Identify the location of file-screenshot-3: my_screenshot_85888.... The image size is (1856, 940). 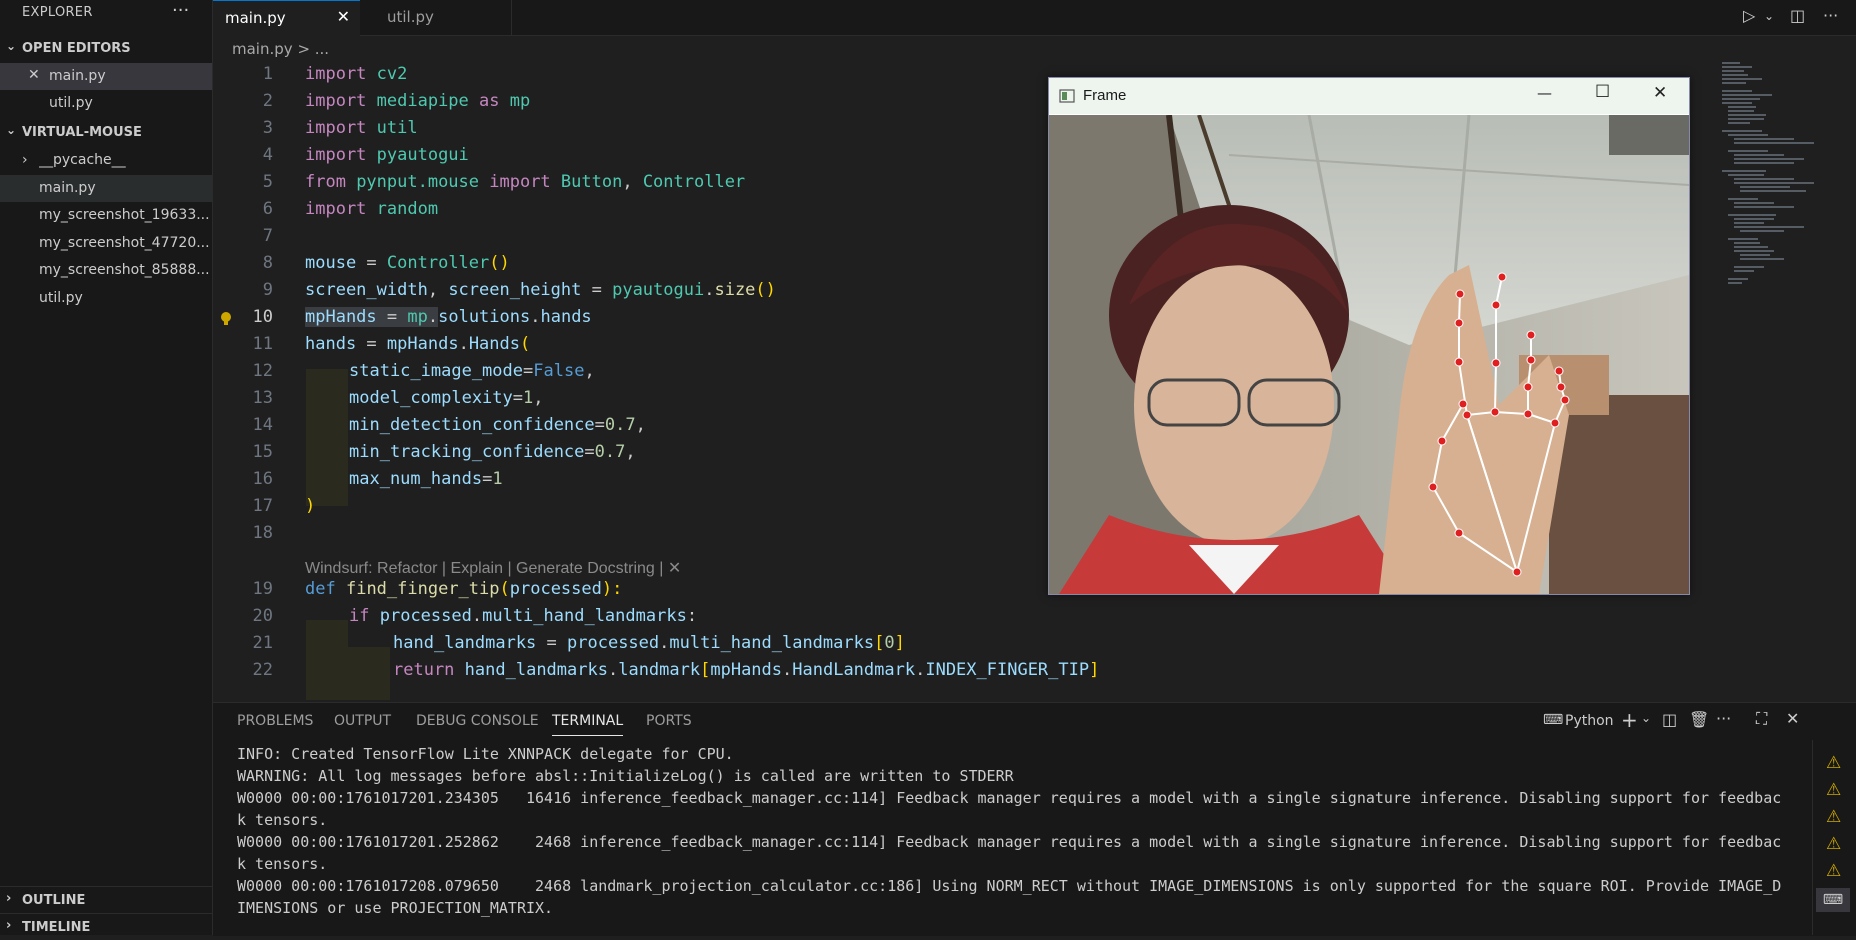
(106, 270).